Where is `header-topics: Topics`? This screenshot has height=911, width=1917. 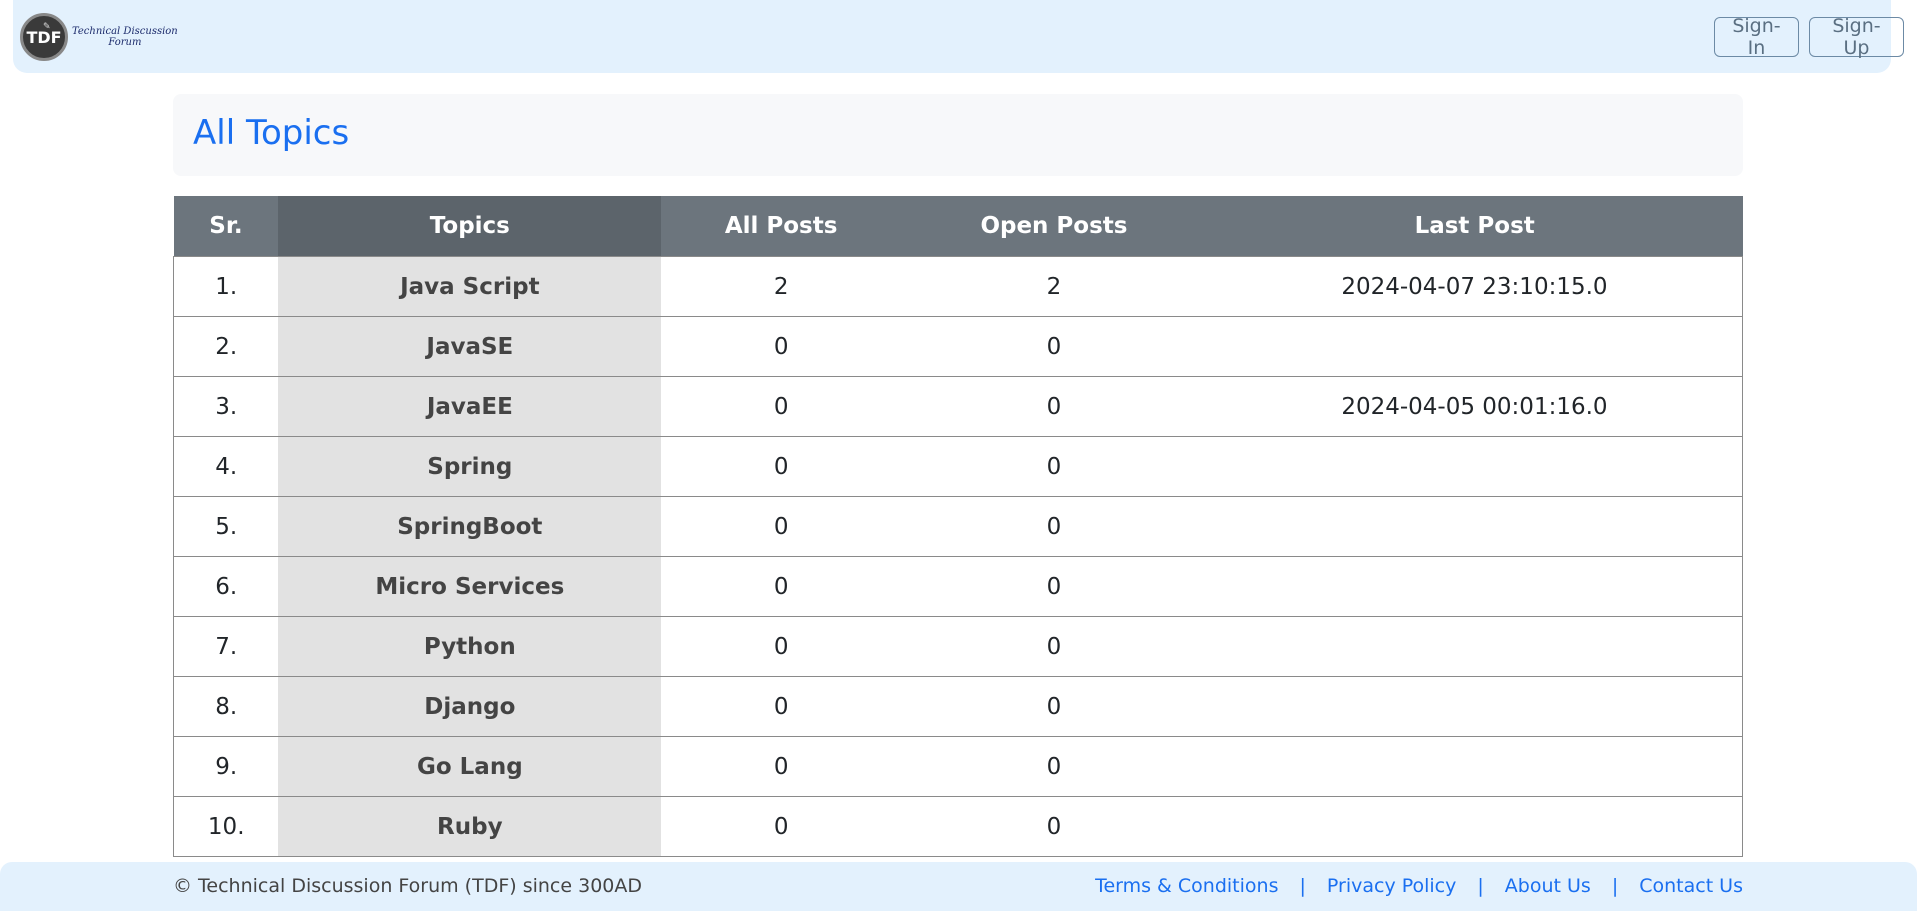
header-topics: Topics is located at coordinates (470, 226).